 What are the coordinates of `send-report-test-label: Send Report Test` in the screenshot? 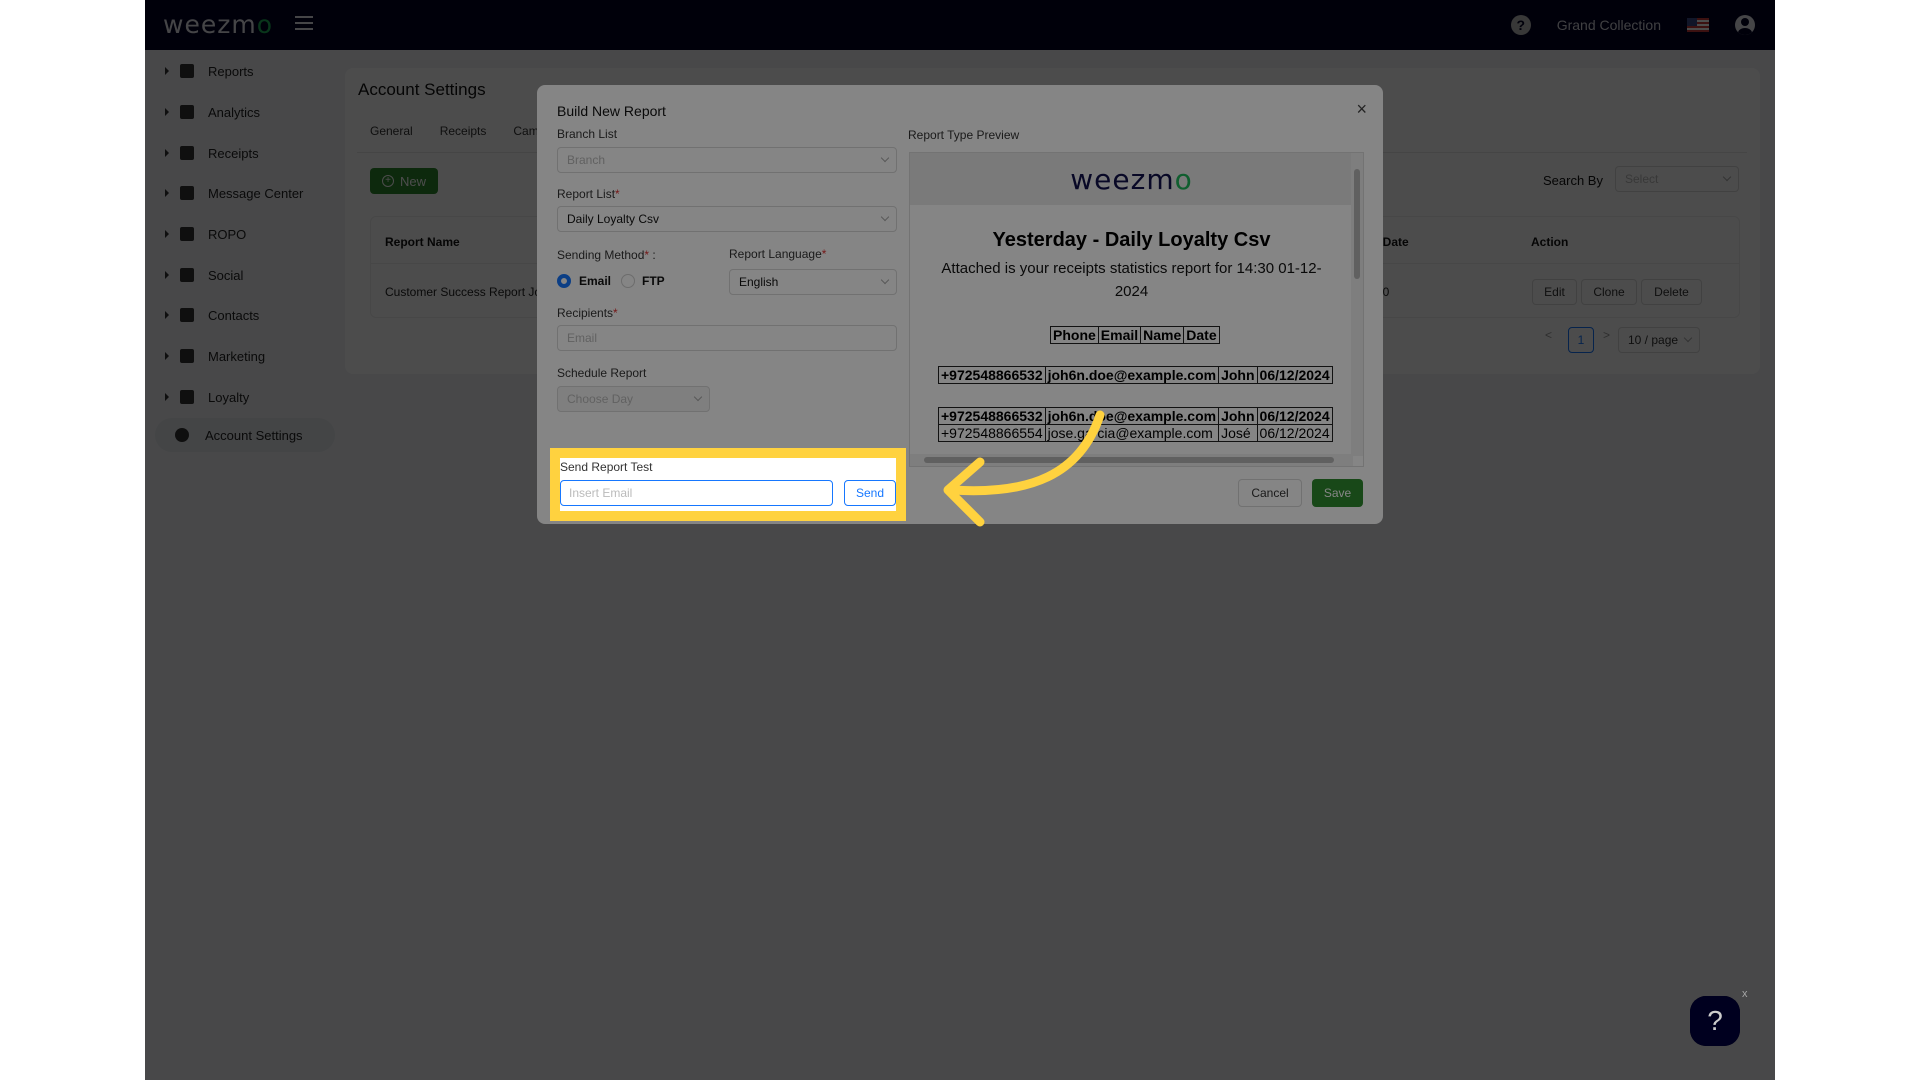 It's located at (606, 467).